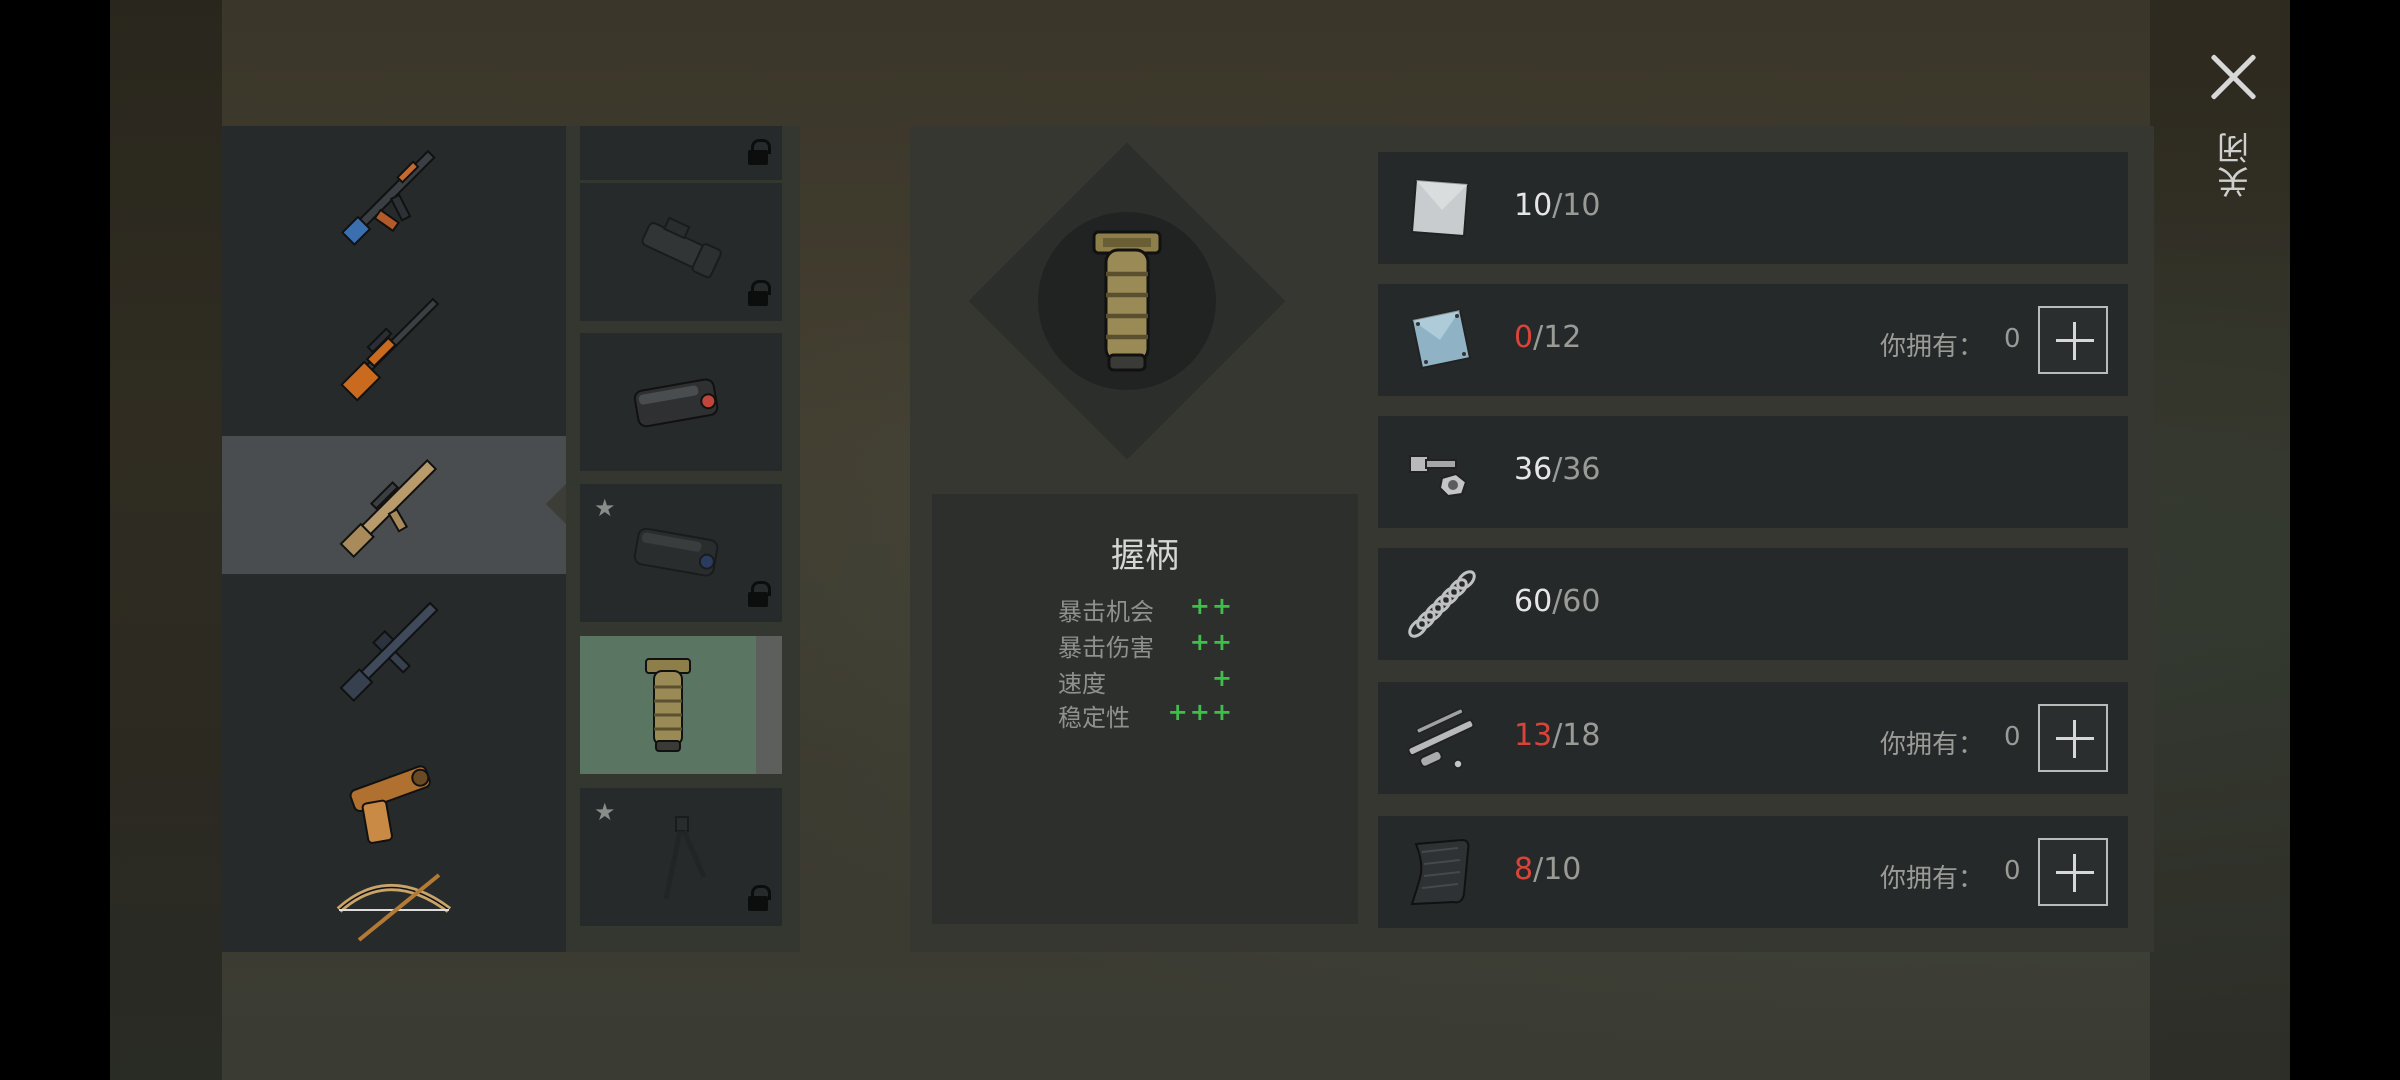  What do you see at coordinates (1548, 337) in the screenshot?
I see `resource-count: 0/12` at bounding box center [1548, 337].